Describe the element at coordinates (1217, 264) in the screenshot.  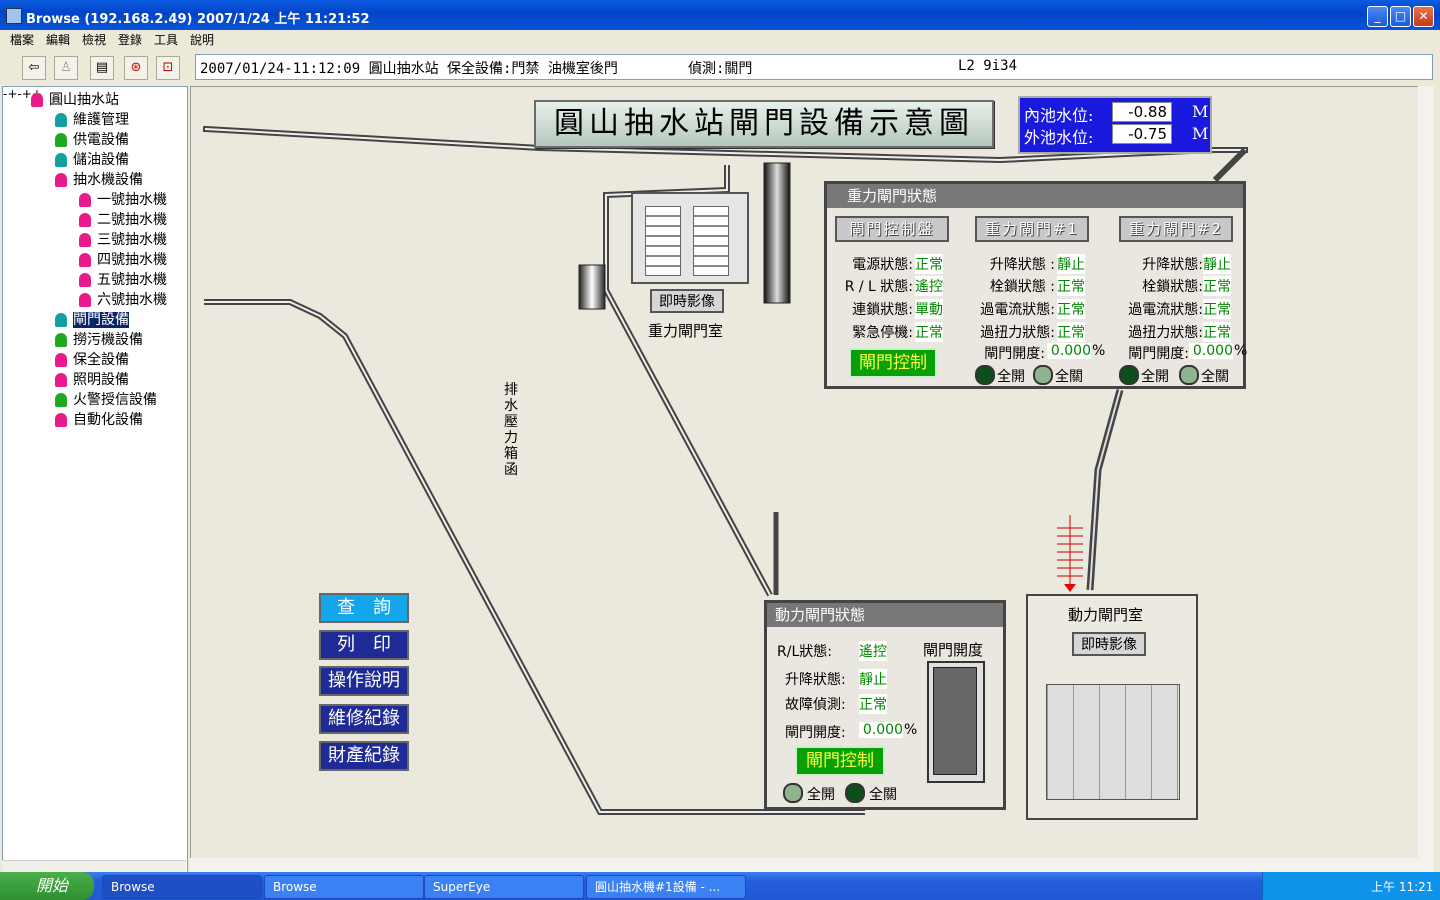
I see `gate2-lift-value: 靜止` at that location.